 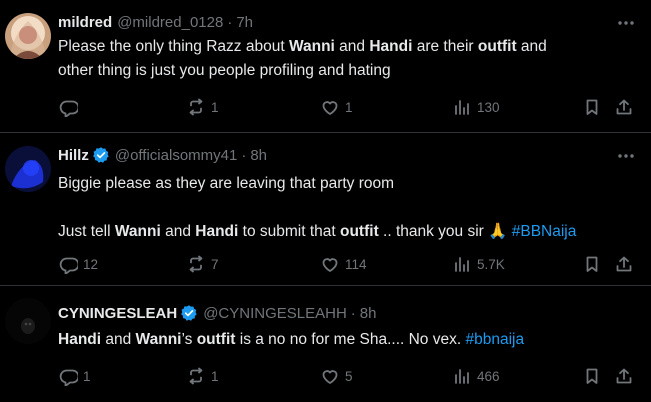 I want to click on author-handle: @officialsommy41, so click(x=176, y=155).